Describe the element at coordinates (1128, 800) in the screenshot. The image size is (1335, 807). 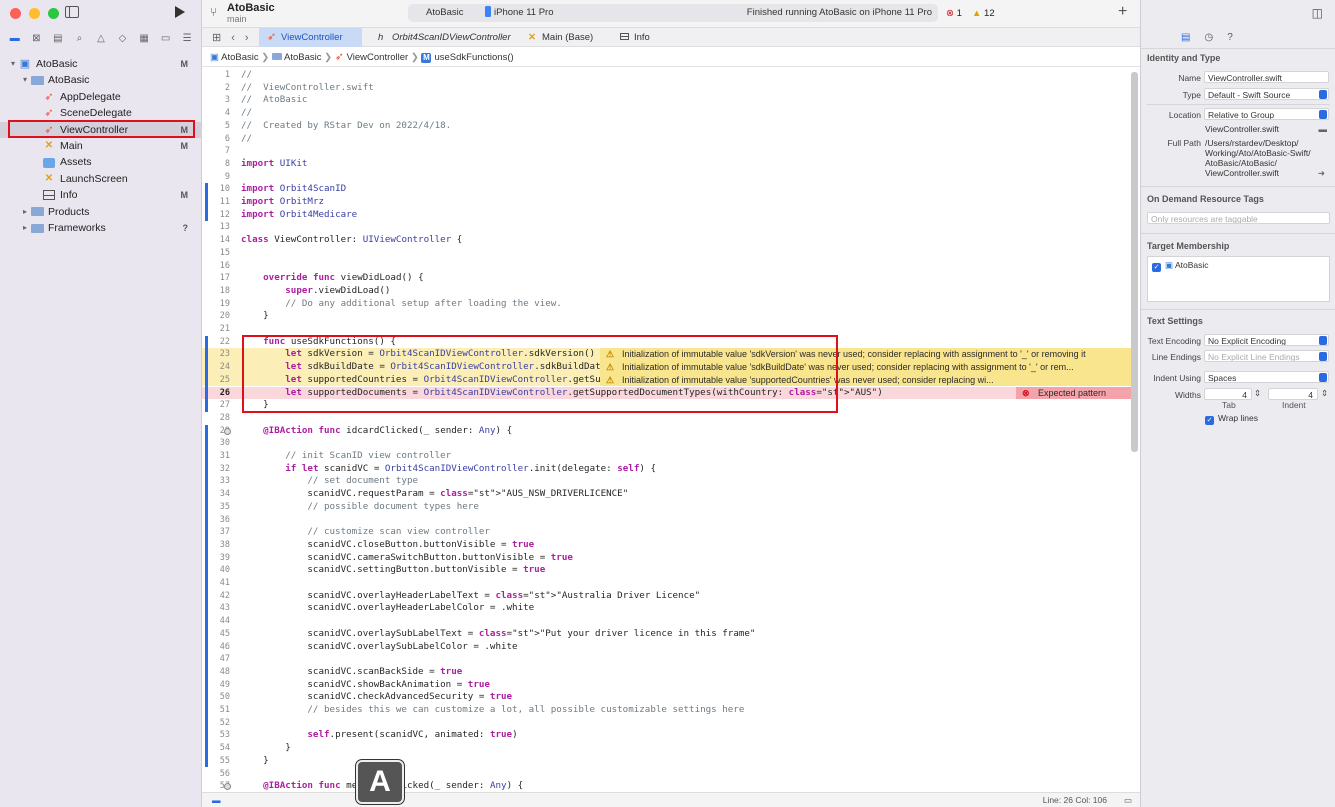
I see `debug-toggle-icon: ▭` at that location.